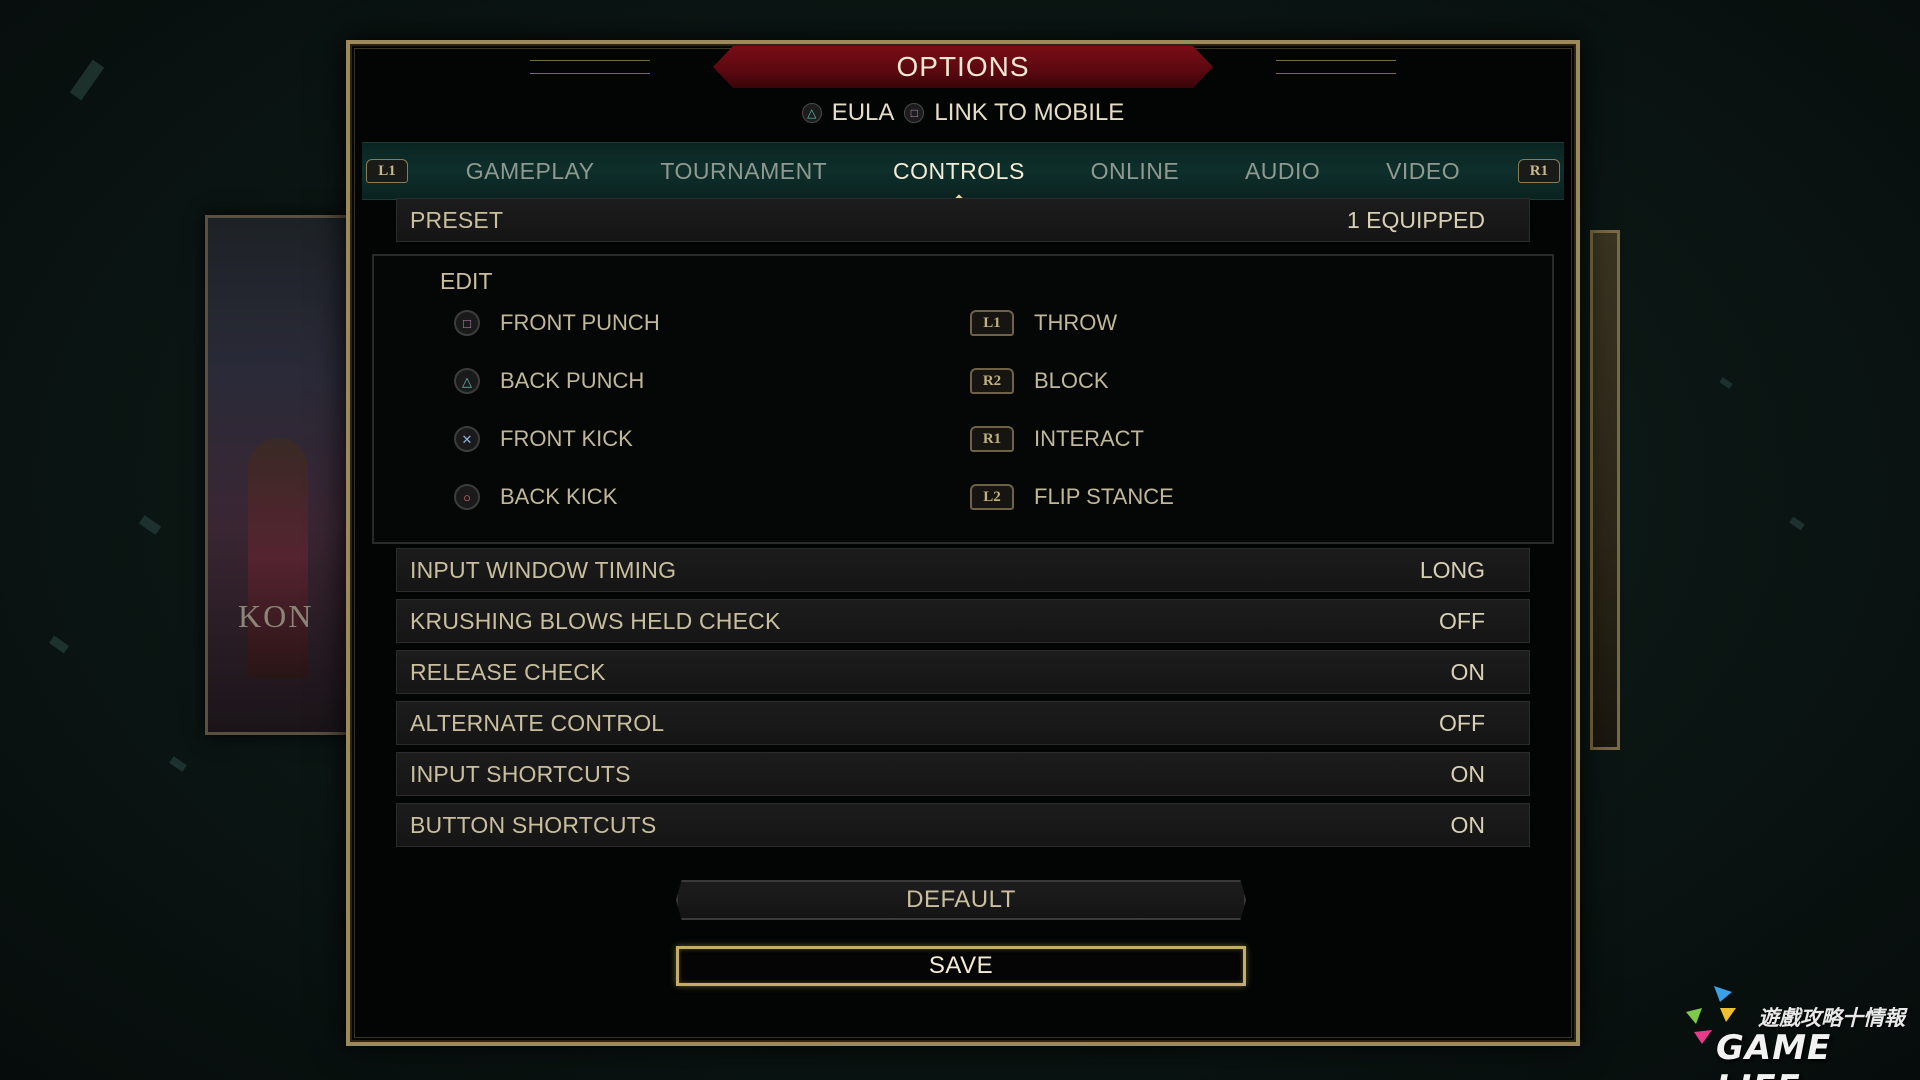 The width and height of the screenshot is (1920, 1080). Describe the element at coordinates (963, 570) in the screenshot. I see `setting-input-window-timing: INPUT WINDOW TIMING LONG` at that location.